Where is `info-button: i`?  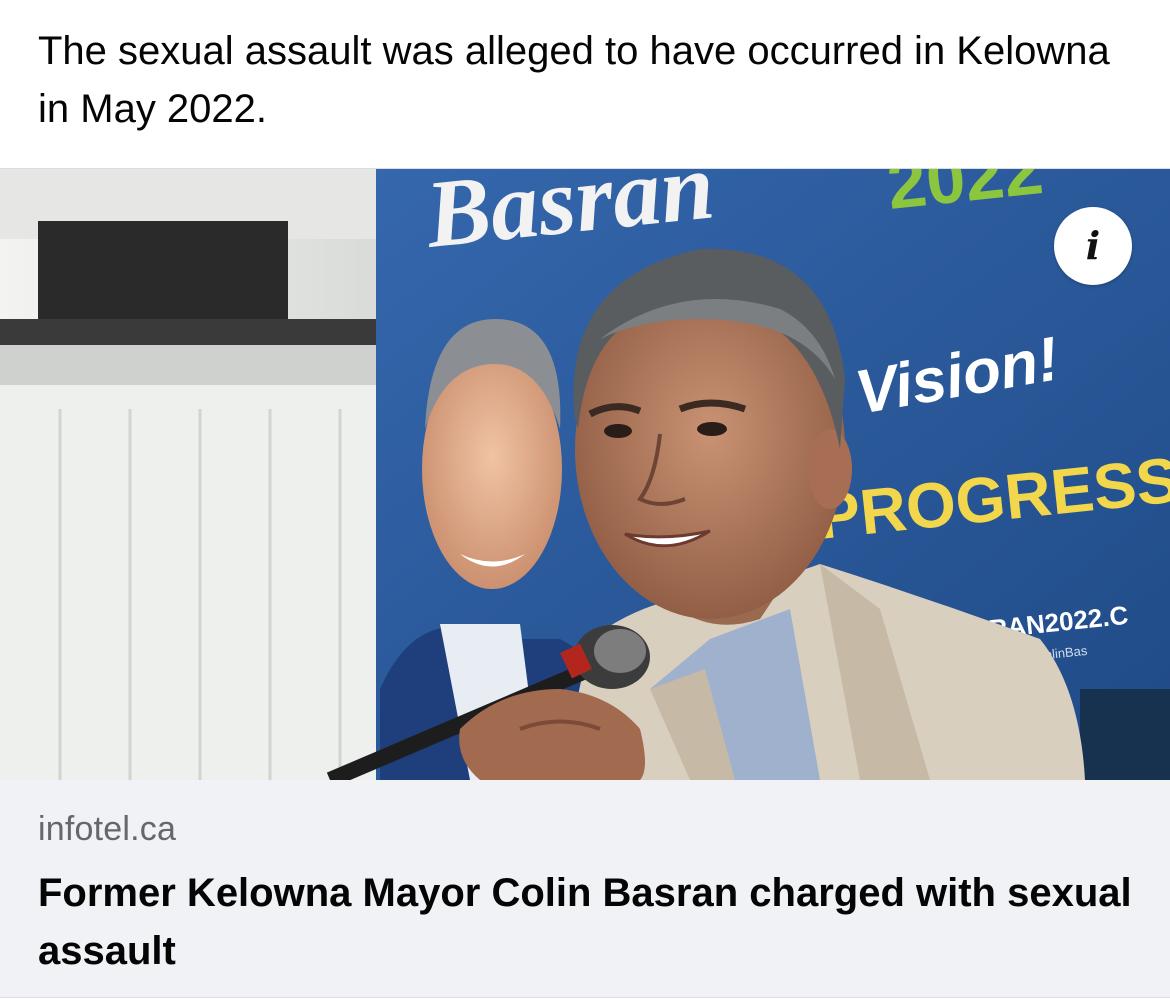
info-button: i is located at coordinates (1093, 246).